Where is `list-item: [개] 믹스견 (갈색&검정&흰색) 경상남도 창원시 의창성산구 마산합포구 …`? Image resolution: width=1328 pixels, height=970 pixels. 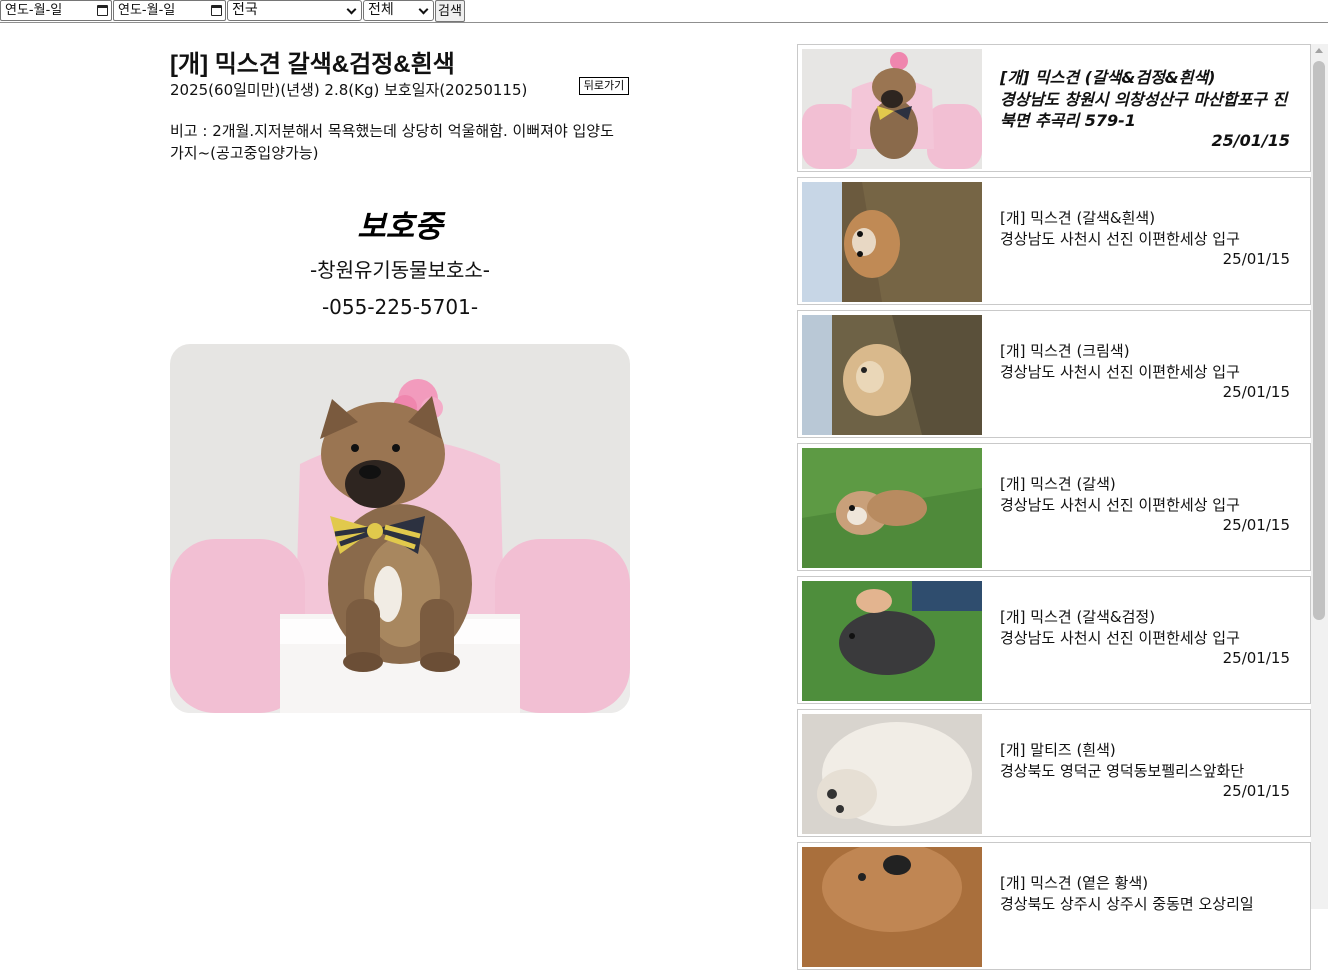
list-item: [개] 믹스견 (갈색&검정&흰색) 경상남도 창원시 의창성산구 마산합포구 … is located at coordinates (1054, 108).